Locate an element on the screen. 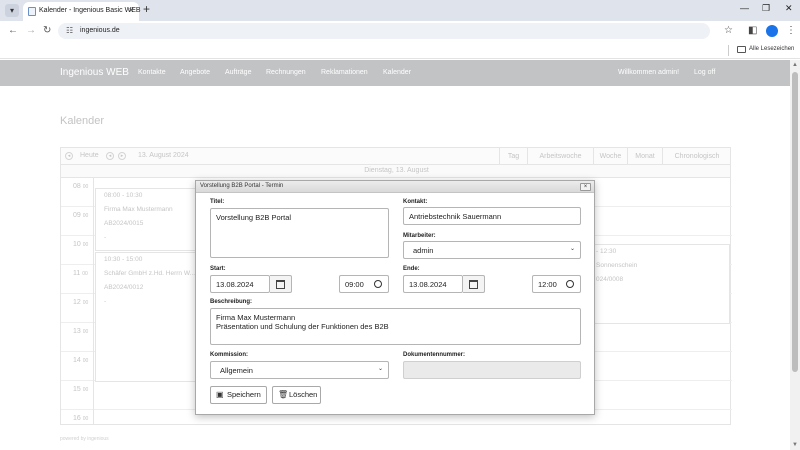  welcome-link: Willkommen admin! is located at coordinates (648, 72).